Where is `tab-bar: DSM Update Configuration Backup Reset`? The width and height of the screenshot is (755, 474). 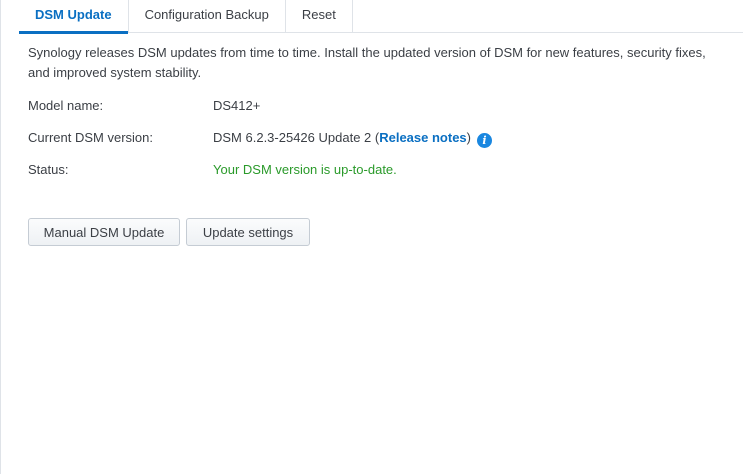
tab-bar: DSM Update Configuration Backup Reset is located at coordinates (381, 17).